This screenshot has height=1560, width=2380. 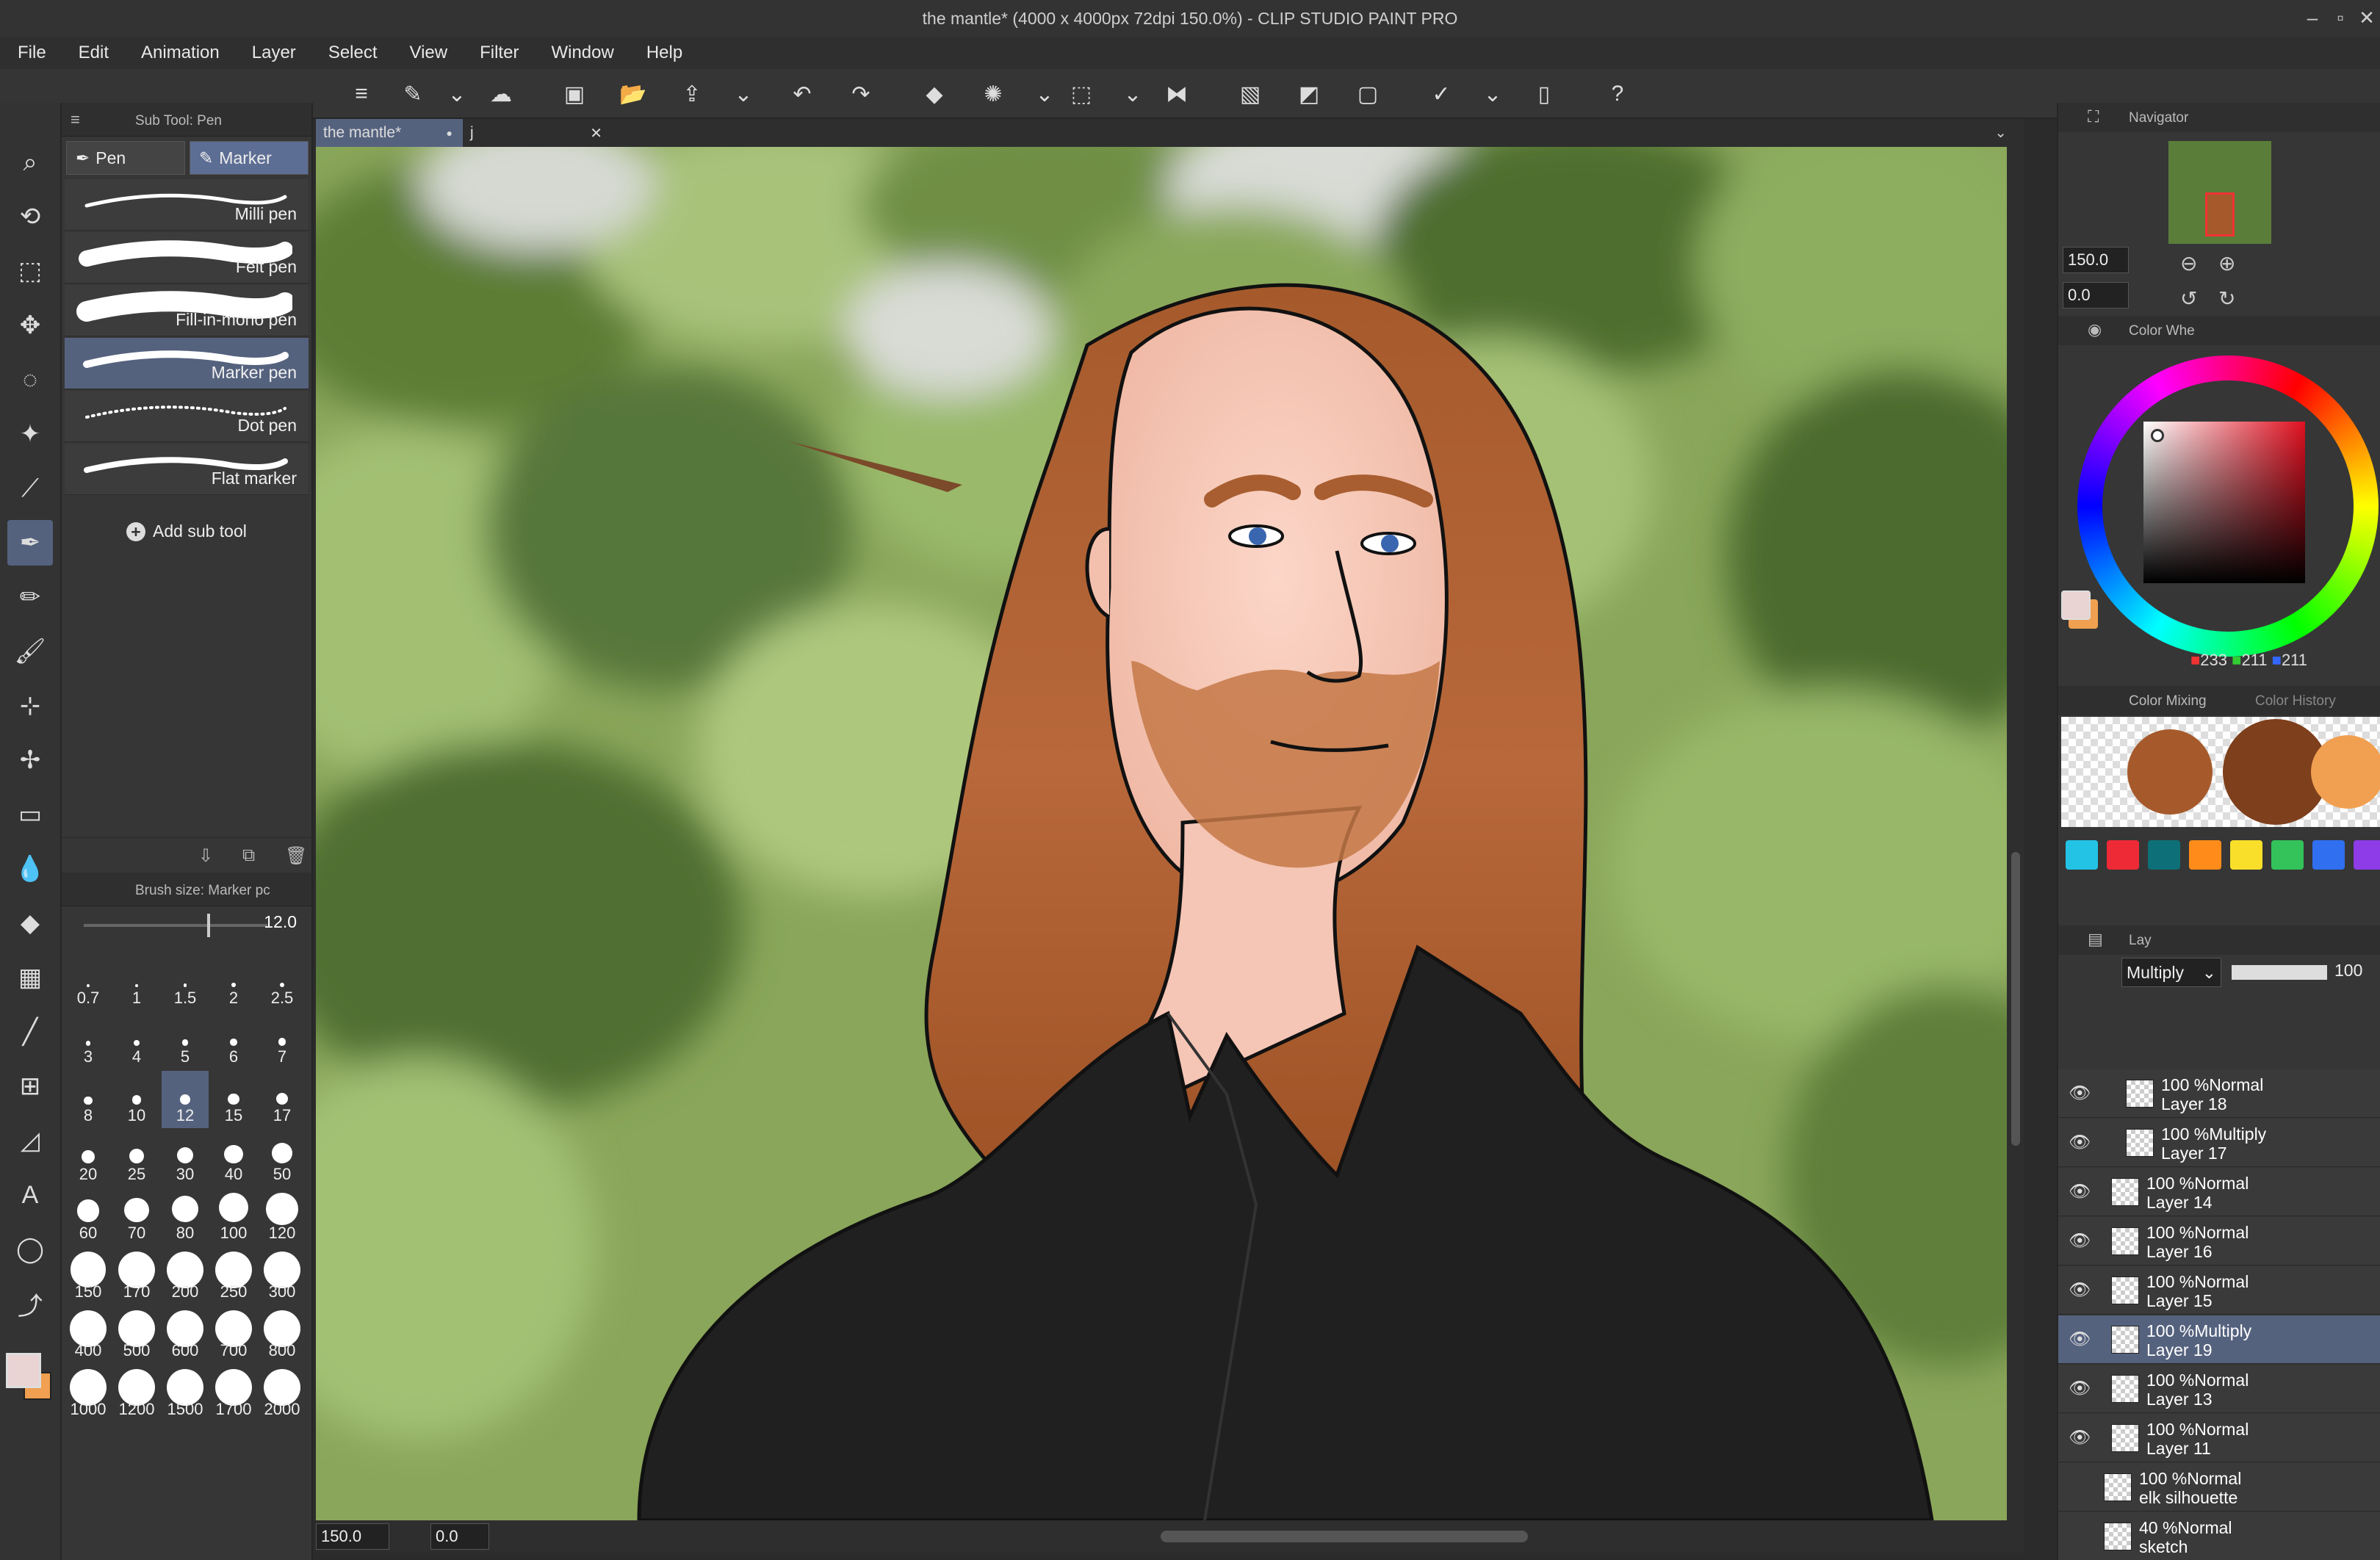 What do you see at coordinates (2188, 299) in the screenshot?
I see `rotate-left-icon: ↺` at bounding box center [2188, 299].